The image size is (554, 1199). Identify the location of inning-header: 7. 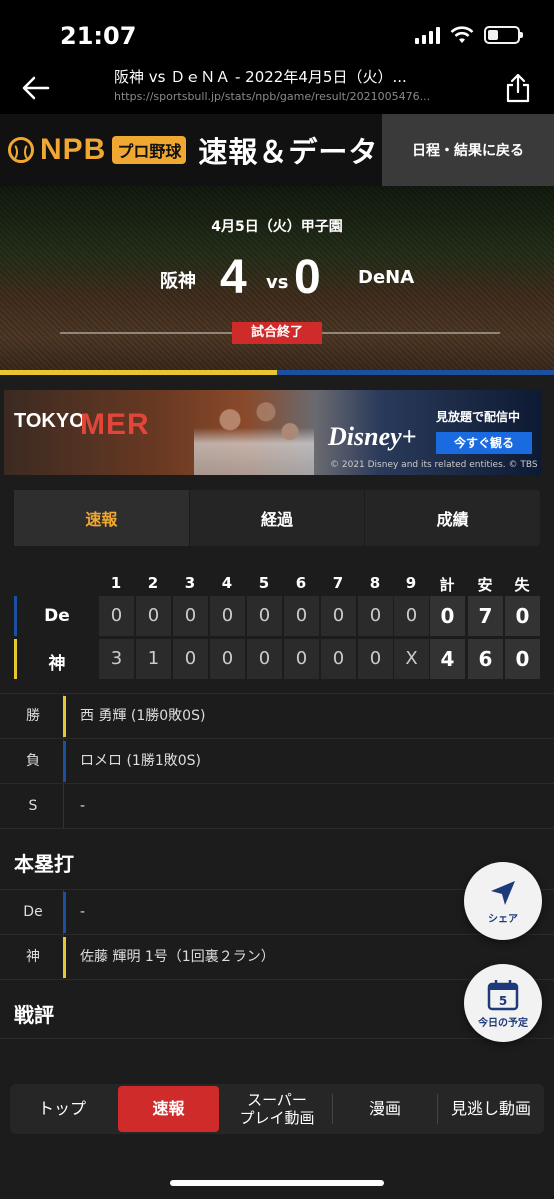
(338, 583).